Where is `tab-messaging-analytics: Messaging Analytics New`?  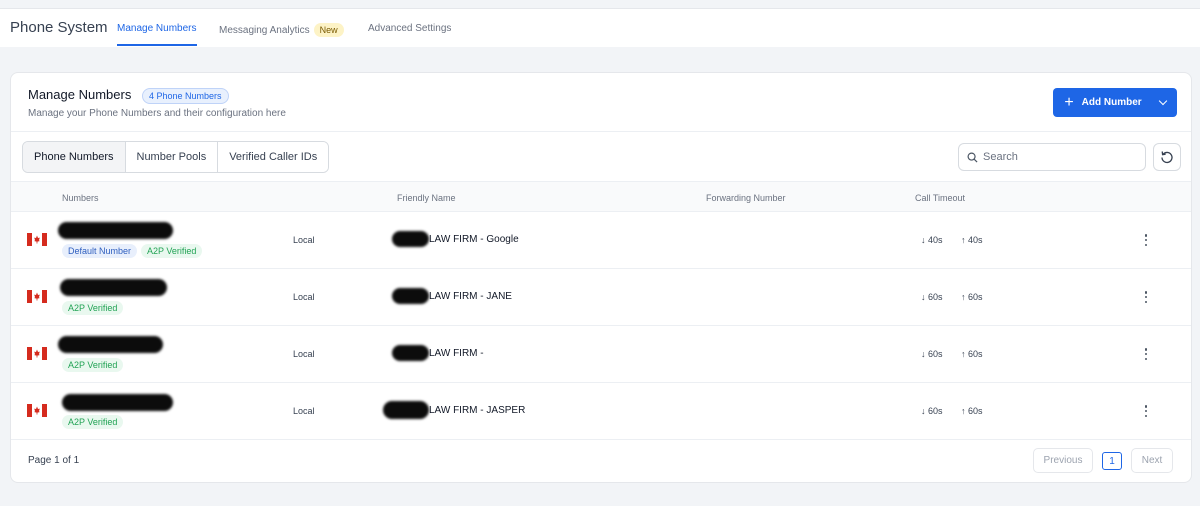 tab-messaging-analytics: Messaging Analytics New is located at coordinates (281, 30).